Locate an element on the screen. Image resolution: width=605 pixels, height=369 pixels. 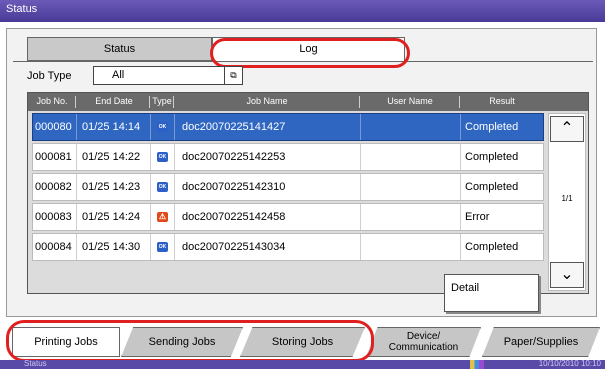
clock: 10/10/2010 10:10 is located at coordinates (569, 363).